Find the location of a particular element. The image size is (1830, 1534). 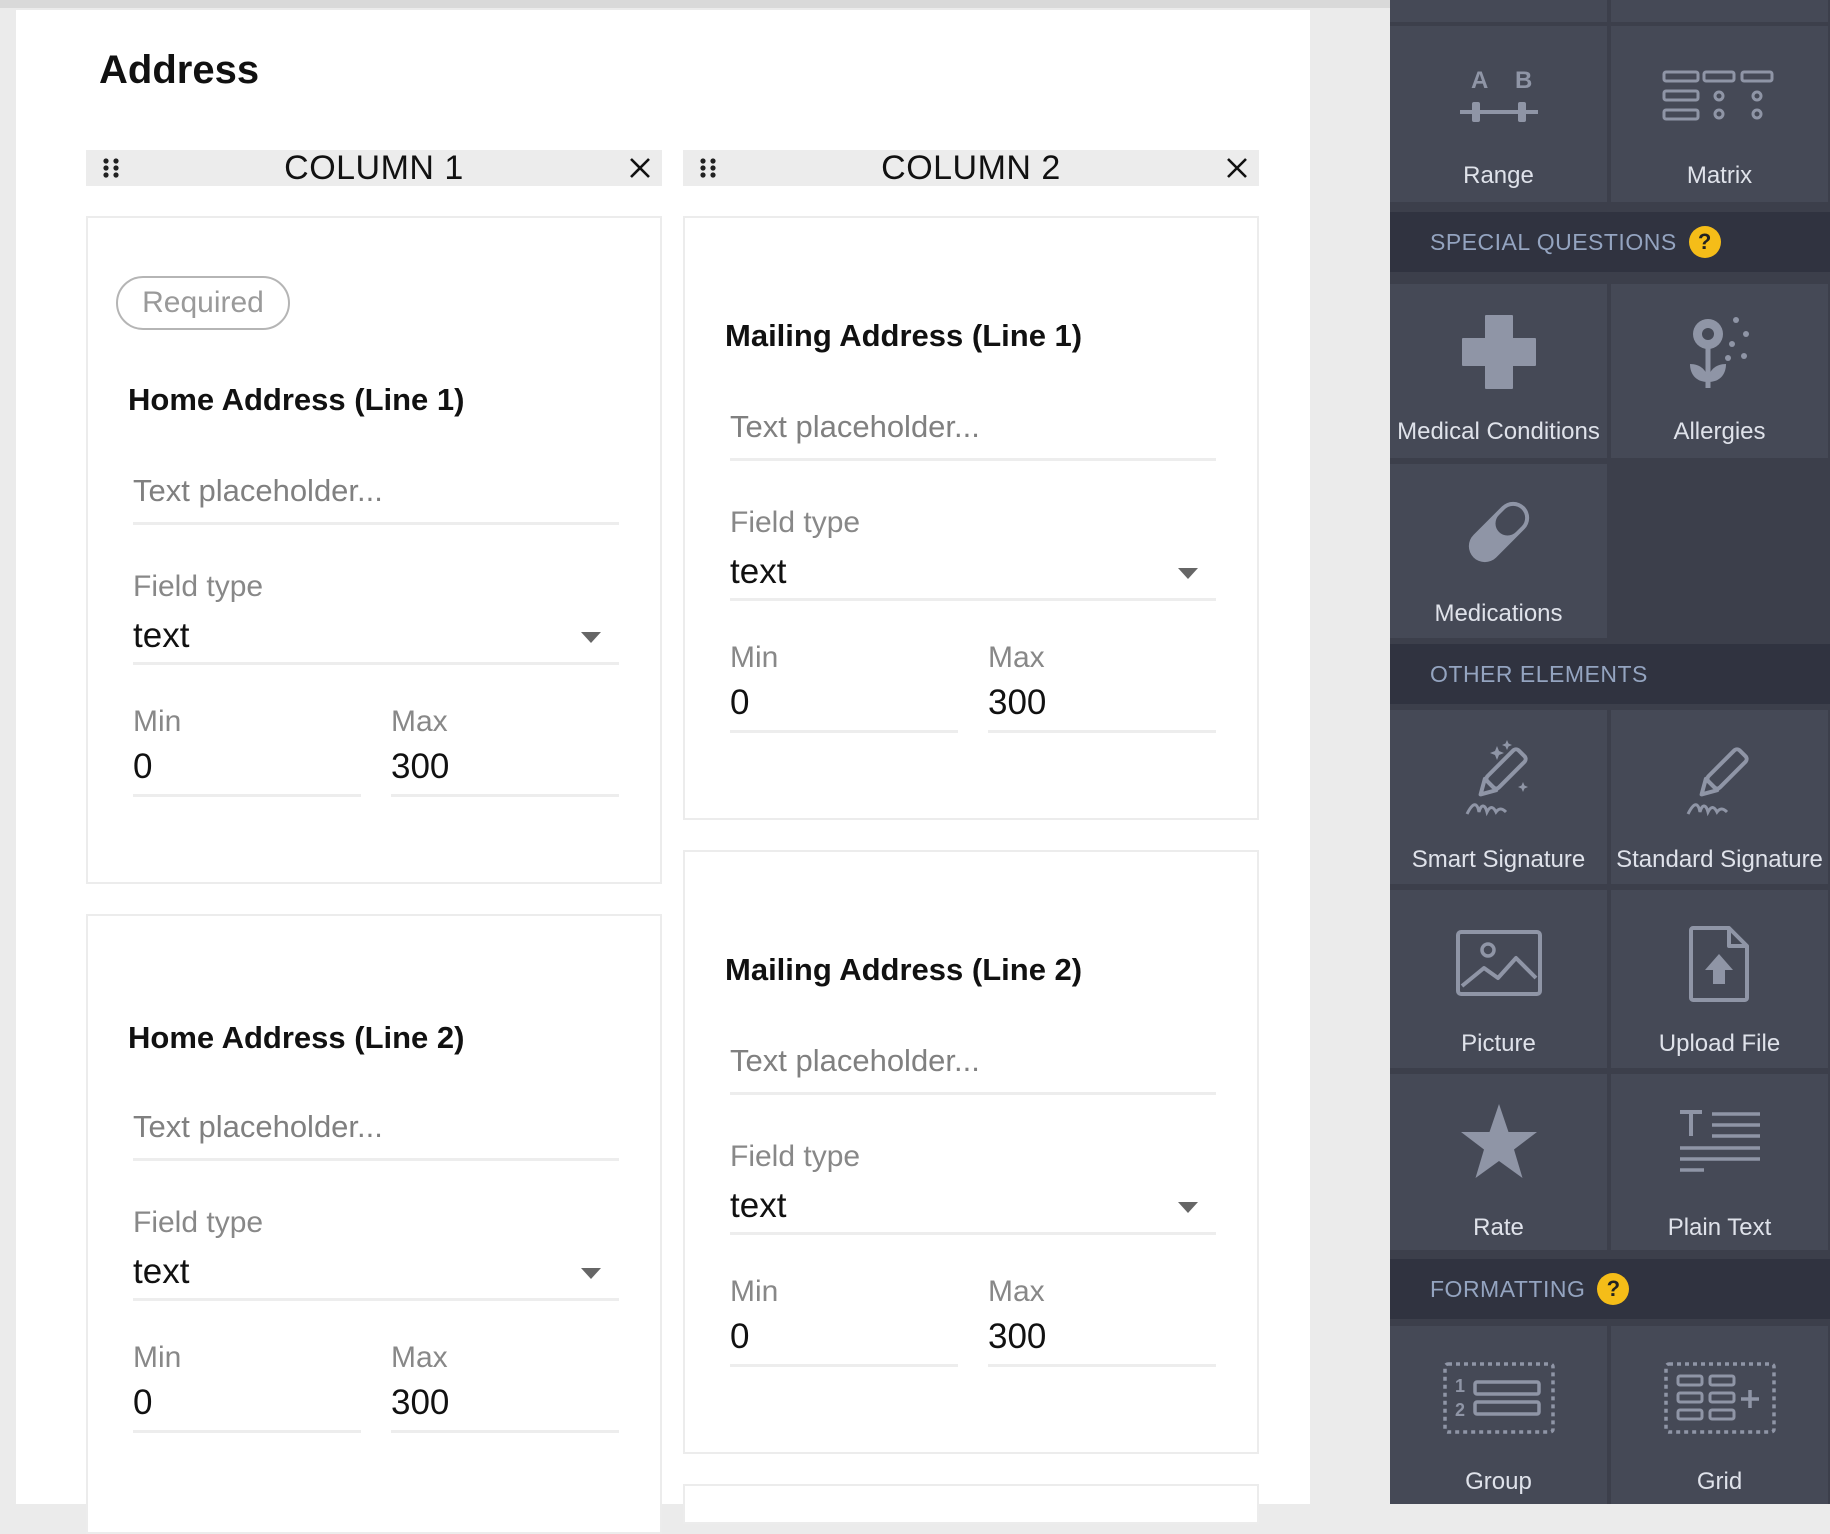

palette-tile-matrix: Matrix is located at coordinates (1719, 114).